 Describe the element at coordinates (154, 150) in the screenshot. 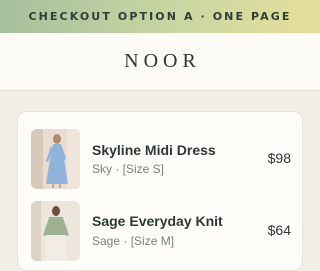

I see `product-name: Skyline Midi Dress` at that location.